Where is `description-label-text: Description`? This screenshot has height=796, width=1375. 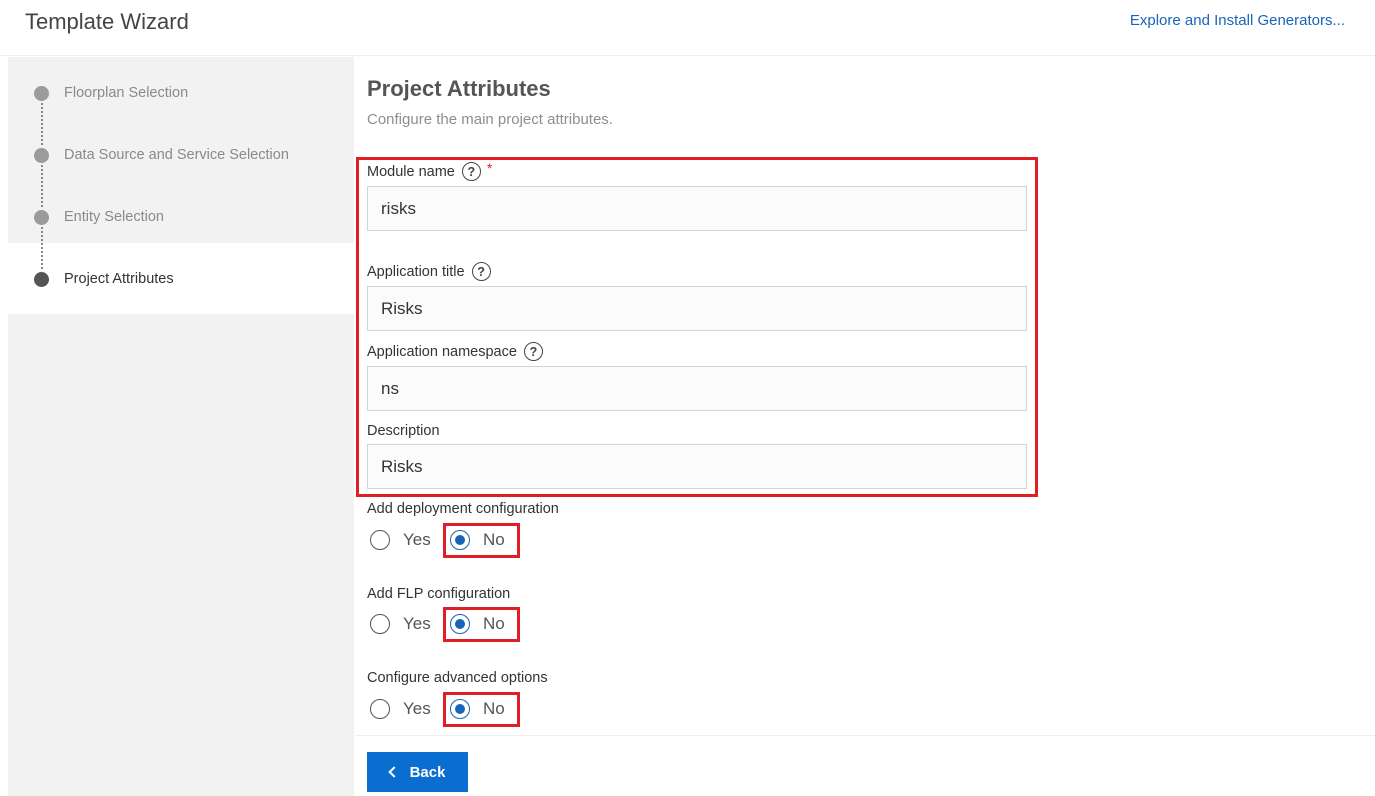
description-label-text: Description is located at coordinates (403, 431).